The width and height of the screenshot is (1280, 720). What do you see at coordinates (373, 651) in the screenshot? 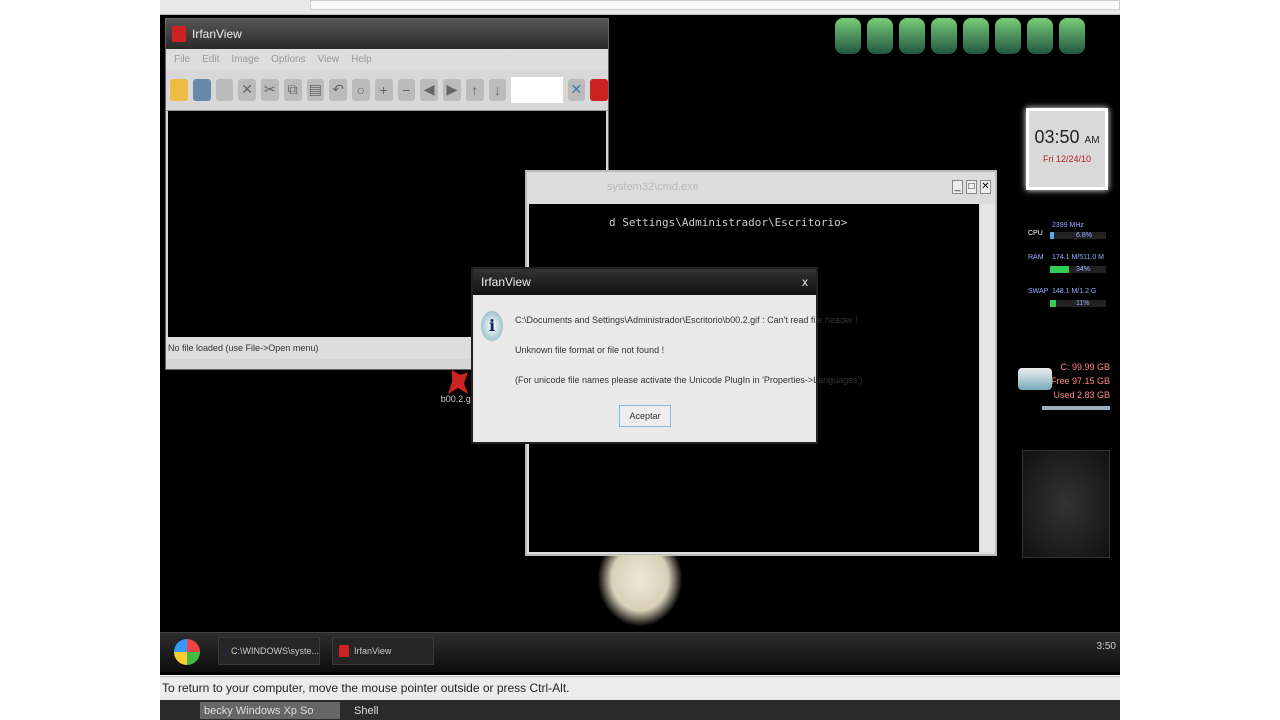
I see `taskbar-label: IrfanView` at bounding box center [373, 651].